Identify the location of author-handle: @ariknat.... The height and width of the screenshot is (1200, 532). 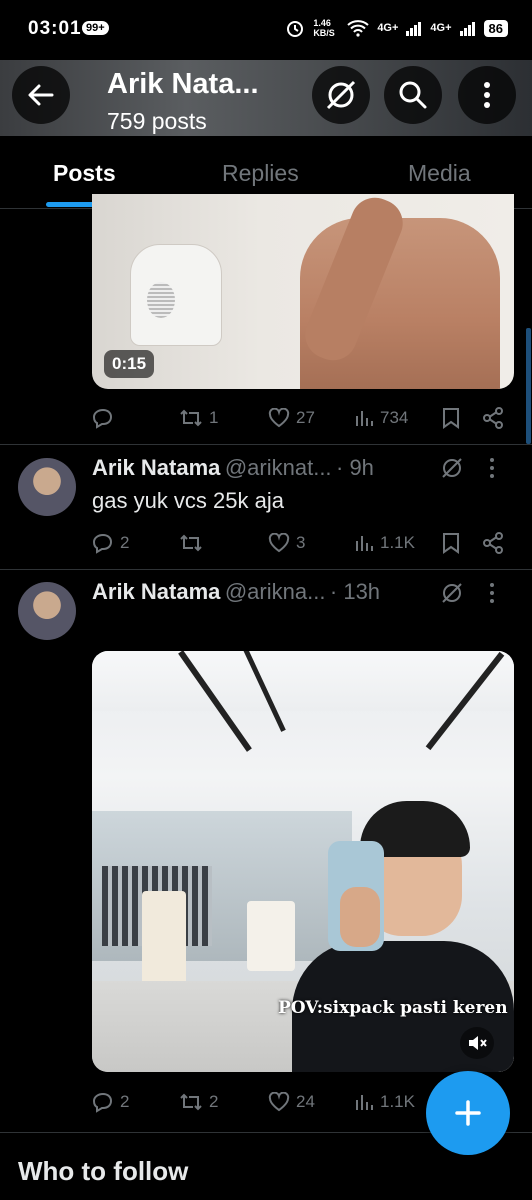
(278, 467).